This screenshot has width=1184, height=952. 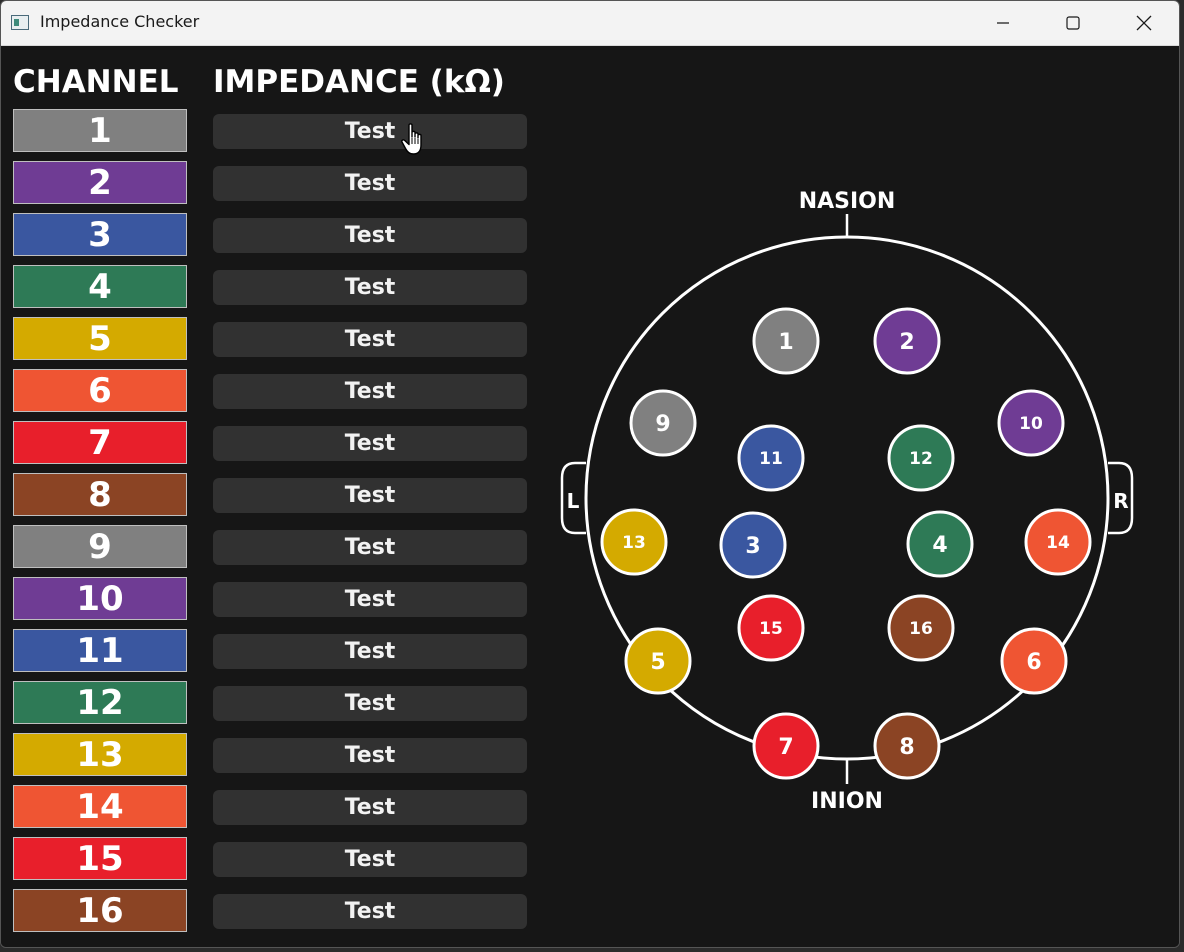 I want to click on test-button-13: Test, so click(x=370, y=755).